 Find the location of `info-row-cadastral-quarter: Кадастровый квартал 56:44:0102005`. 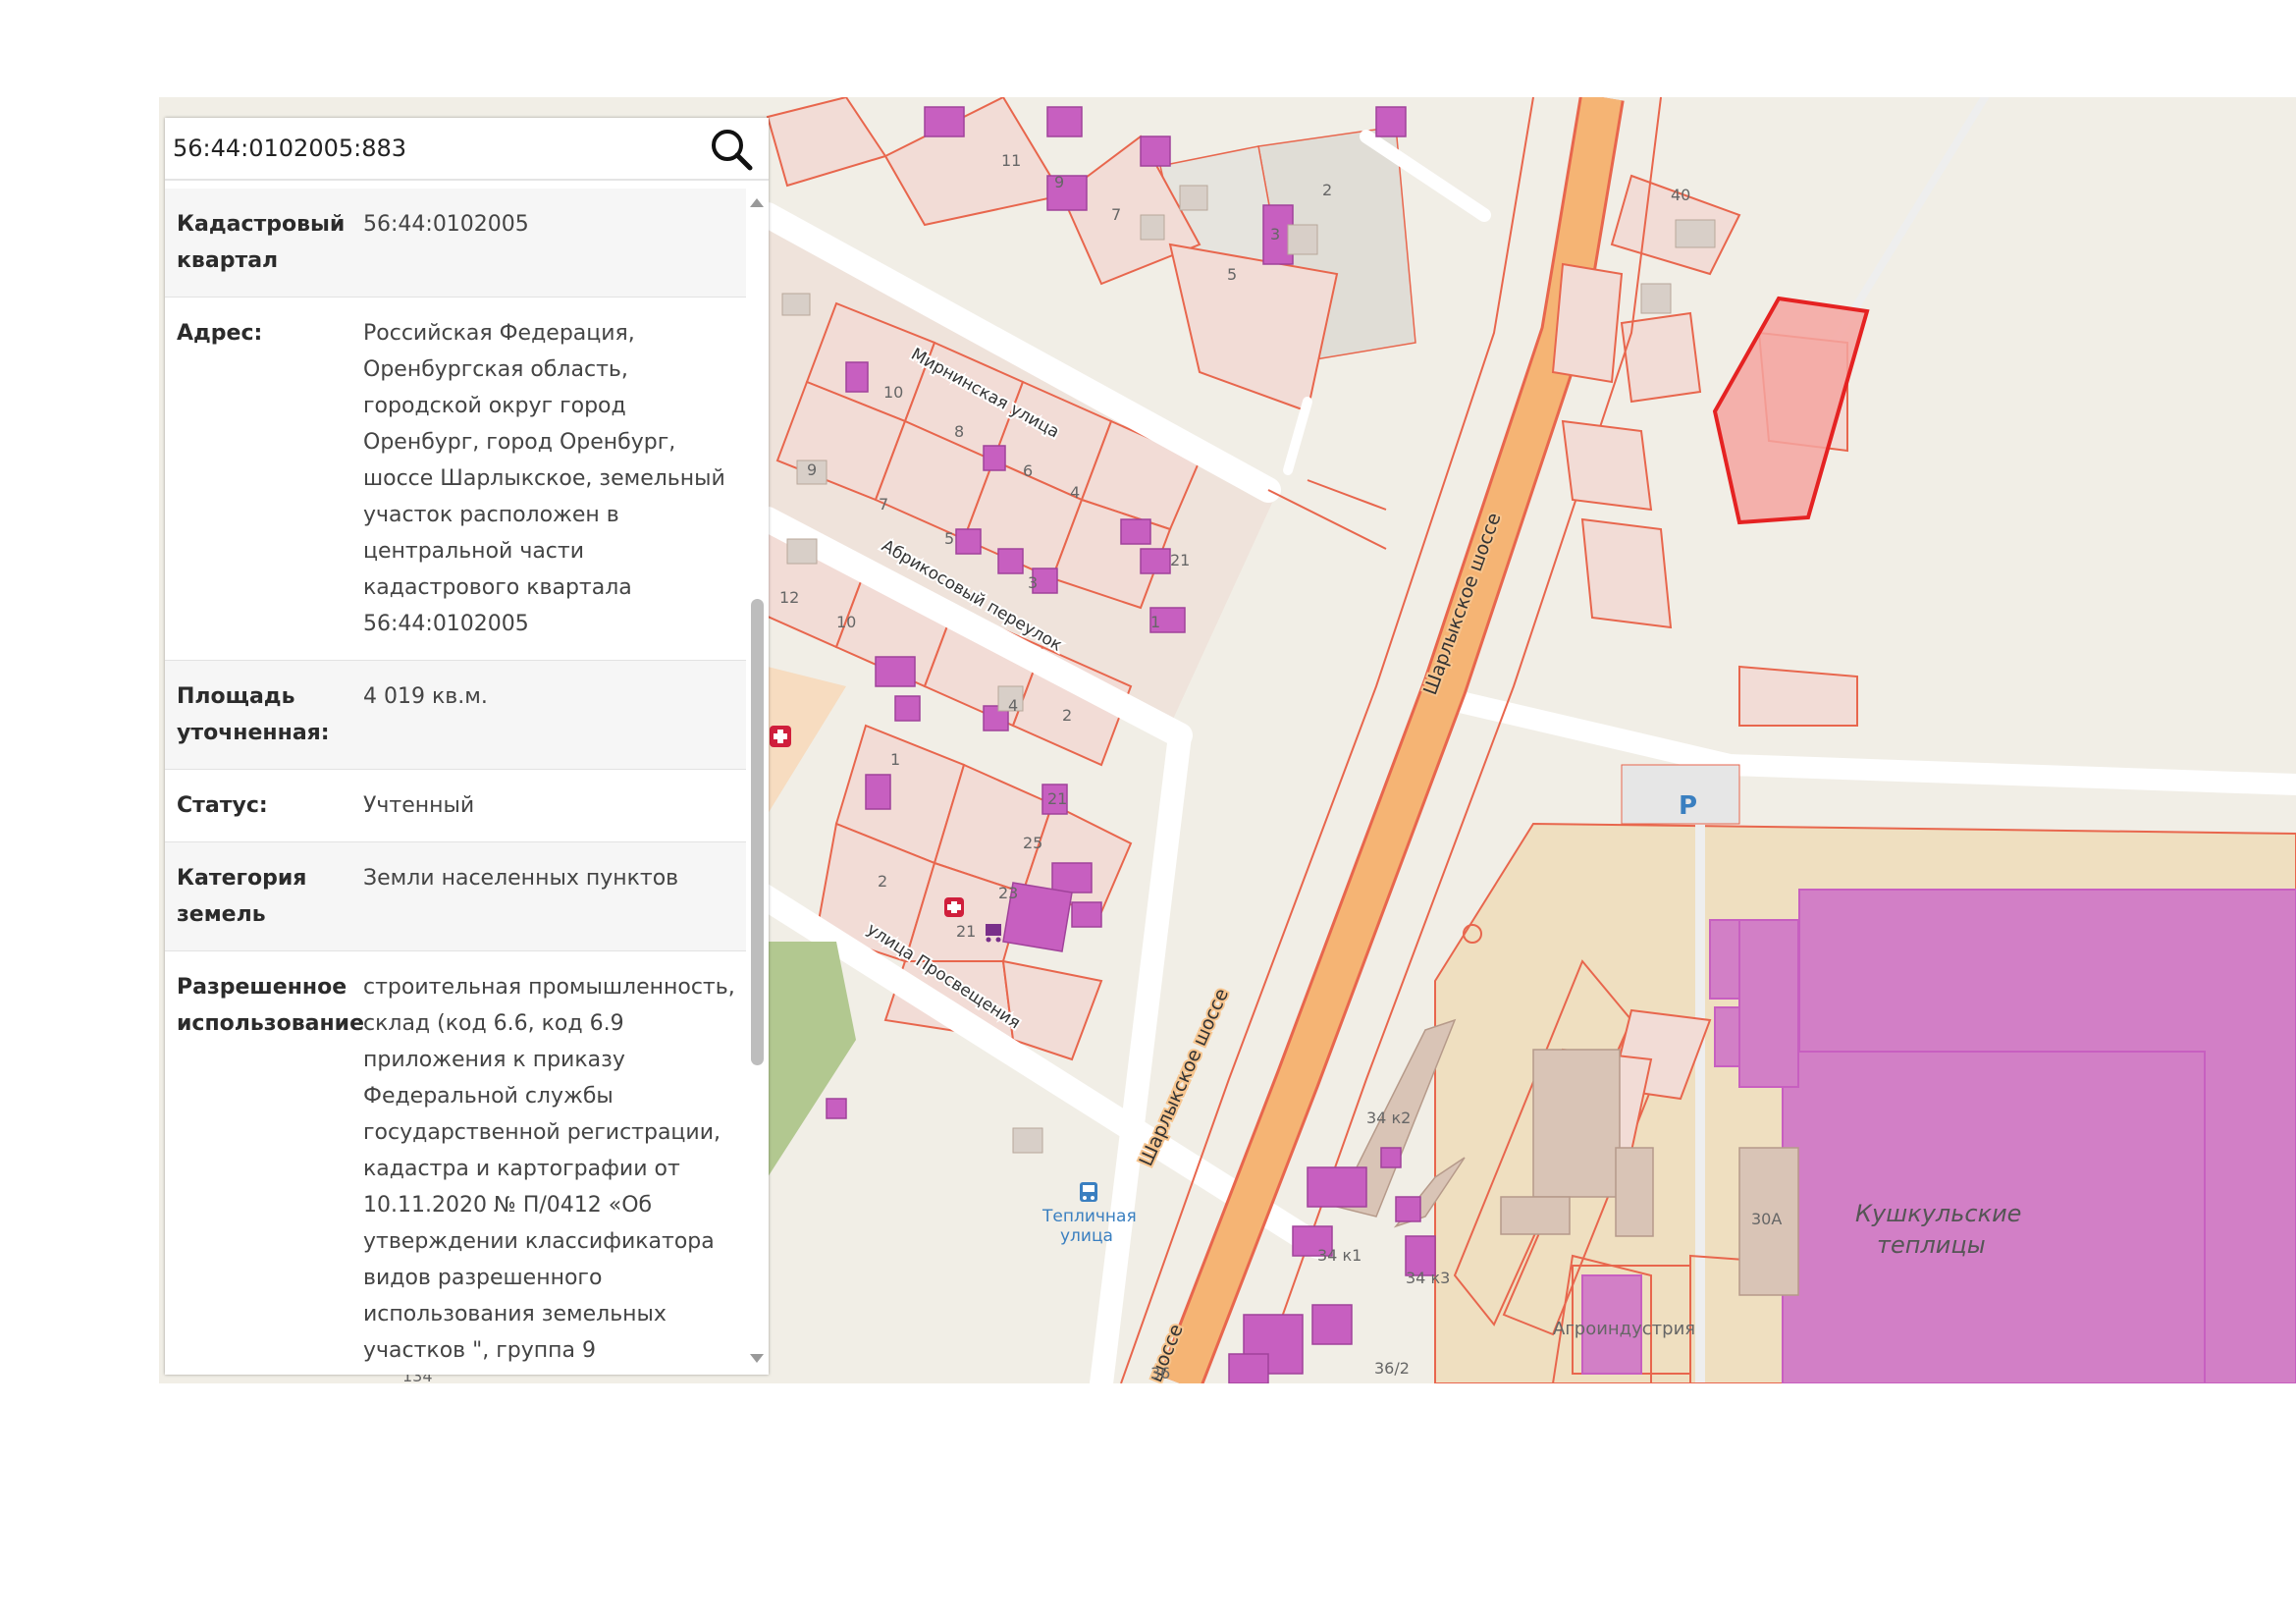

info-row-cadastral-quarter: Кадастровый квартал 56:44:0102005 is located at coordinates (455, 243).